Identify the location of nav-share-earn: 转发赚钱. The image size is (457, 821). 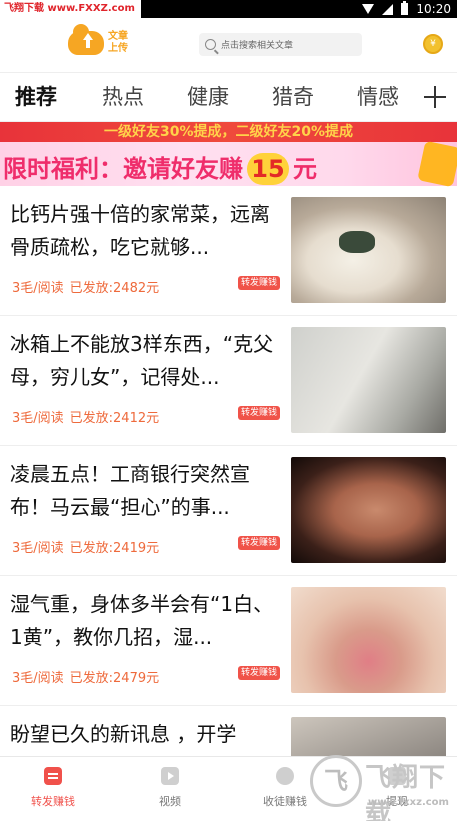
(53, 788).